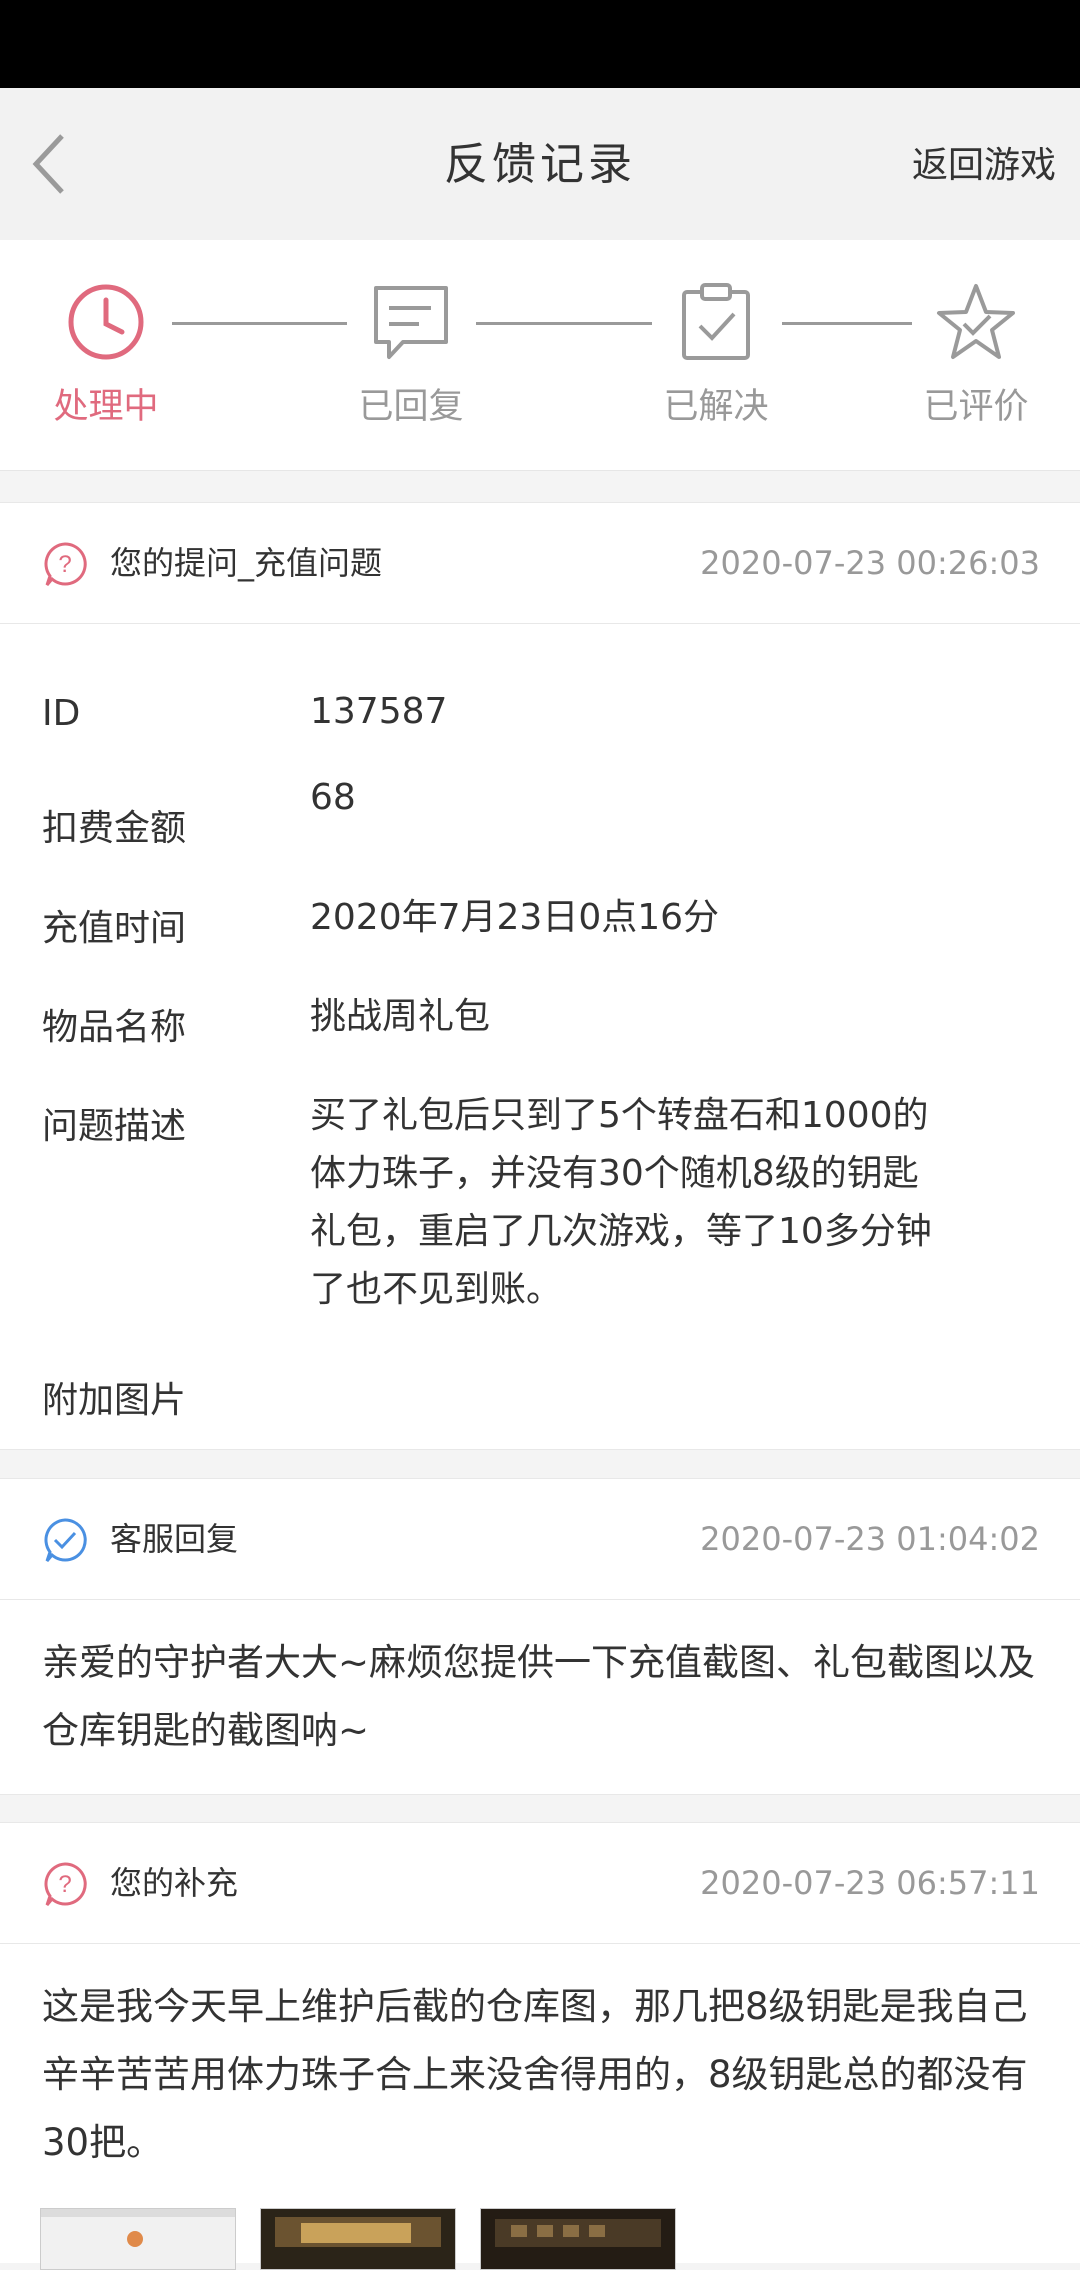  Describe the element at coordinates (540, 1883) in the screenshot. I see `supplement-header: ? 您的补充 2020-07-23 06:57:11` at that location.